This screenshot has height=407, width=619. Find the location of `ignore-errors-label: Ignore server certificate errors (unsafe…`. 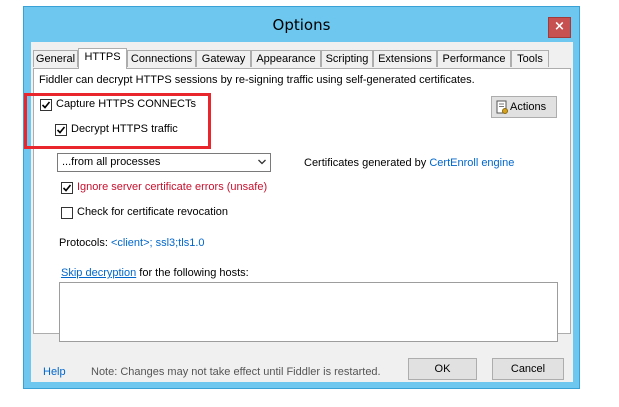

ignore-errors-label: Ignore server certificate errors (unsafe… is located at coordinates (172, 187).